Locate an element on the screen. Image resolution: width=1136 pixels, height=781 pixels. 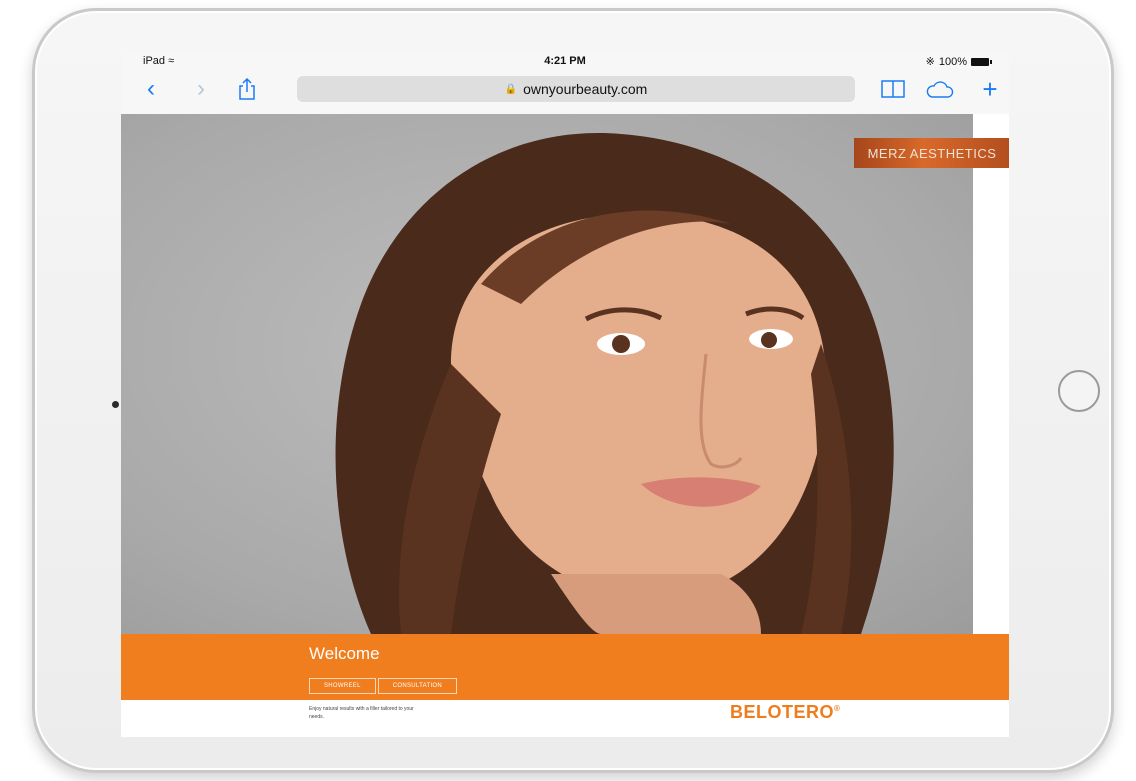
battery-percent: 100% is located at coordinates (952, 61).